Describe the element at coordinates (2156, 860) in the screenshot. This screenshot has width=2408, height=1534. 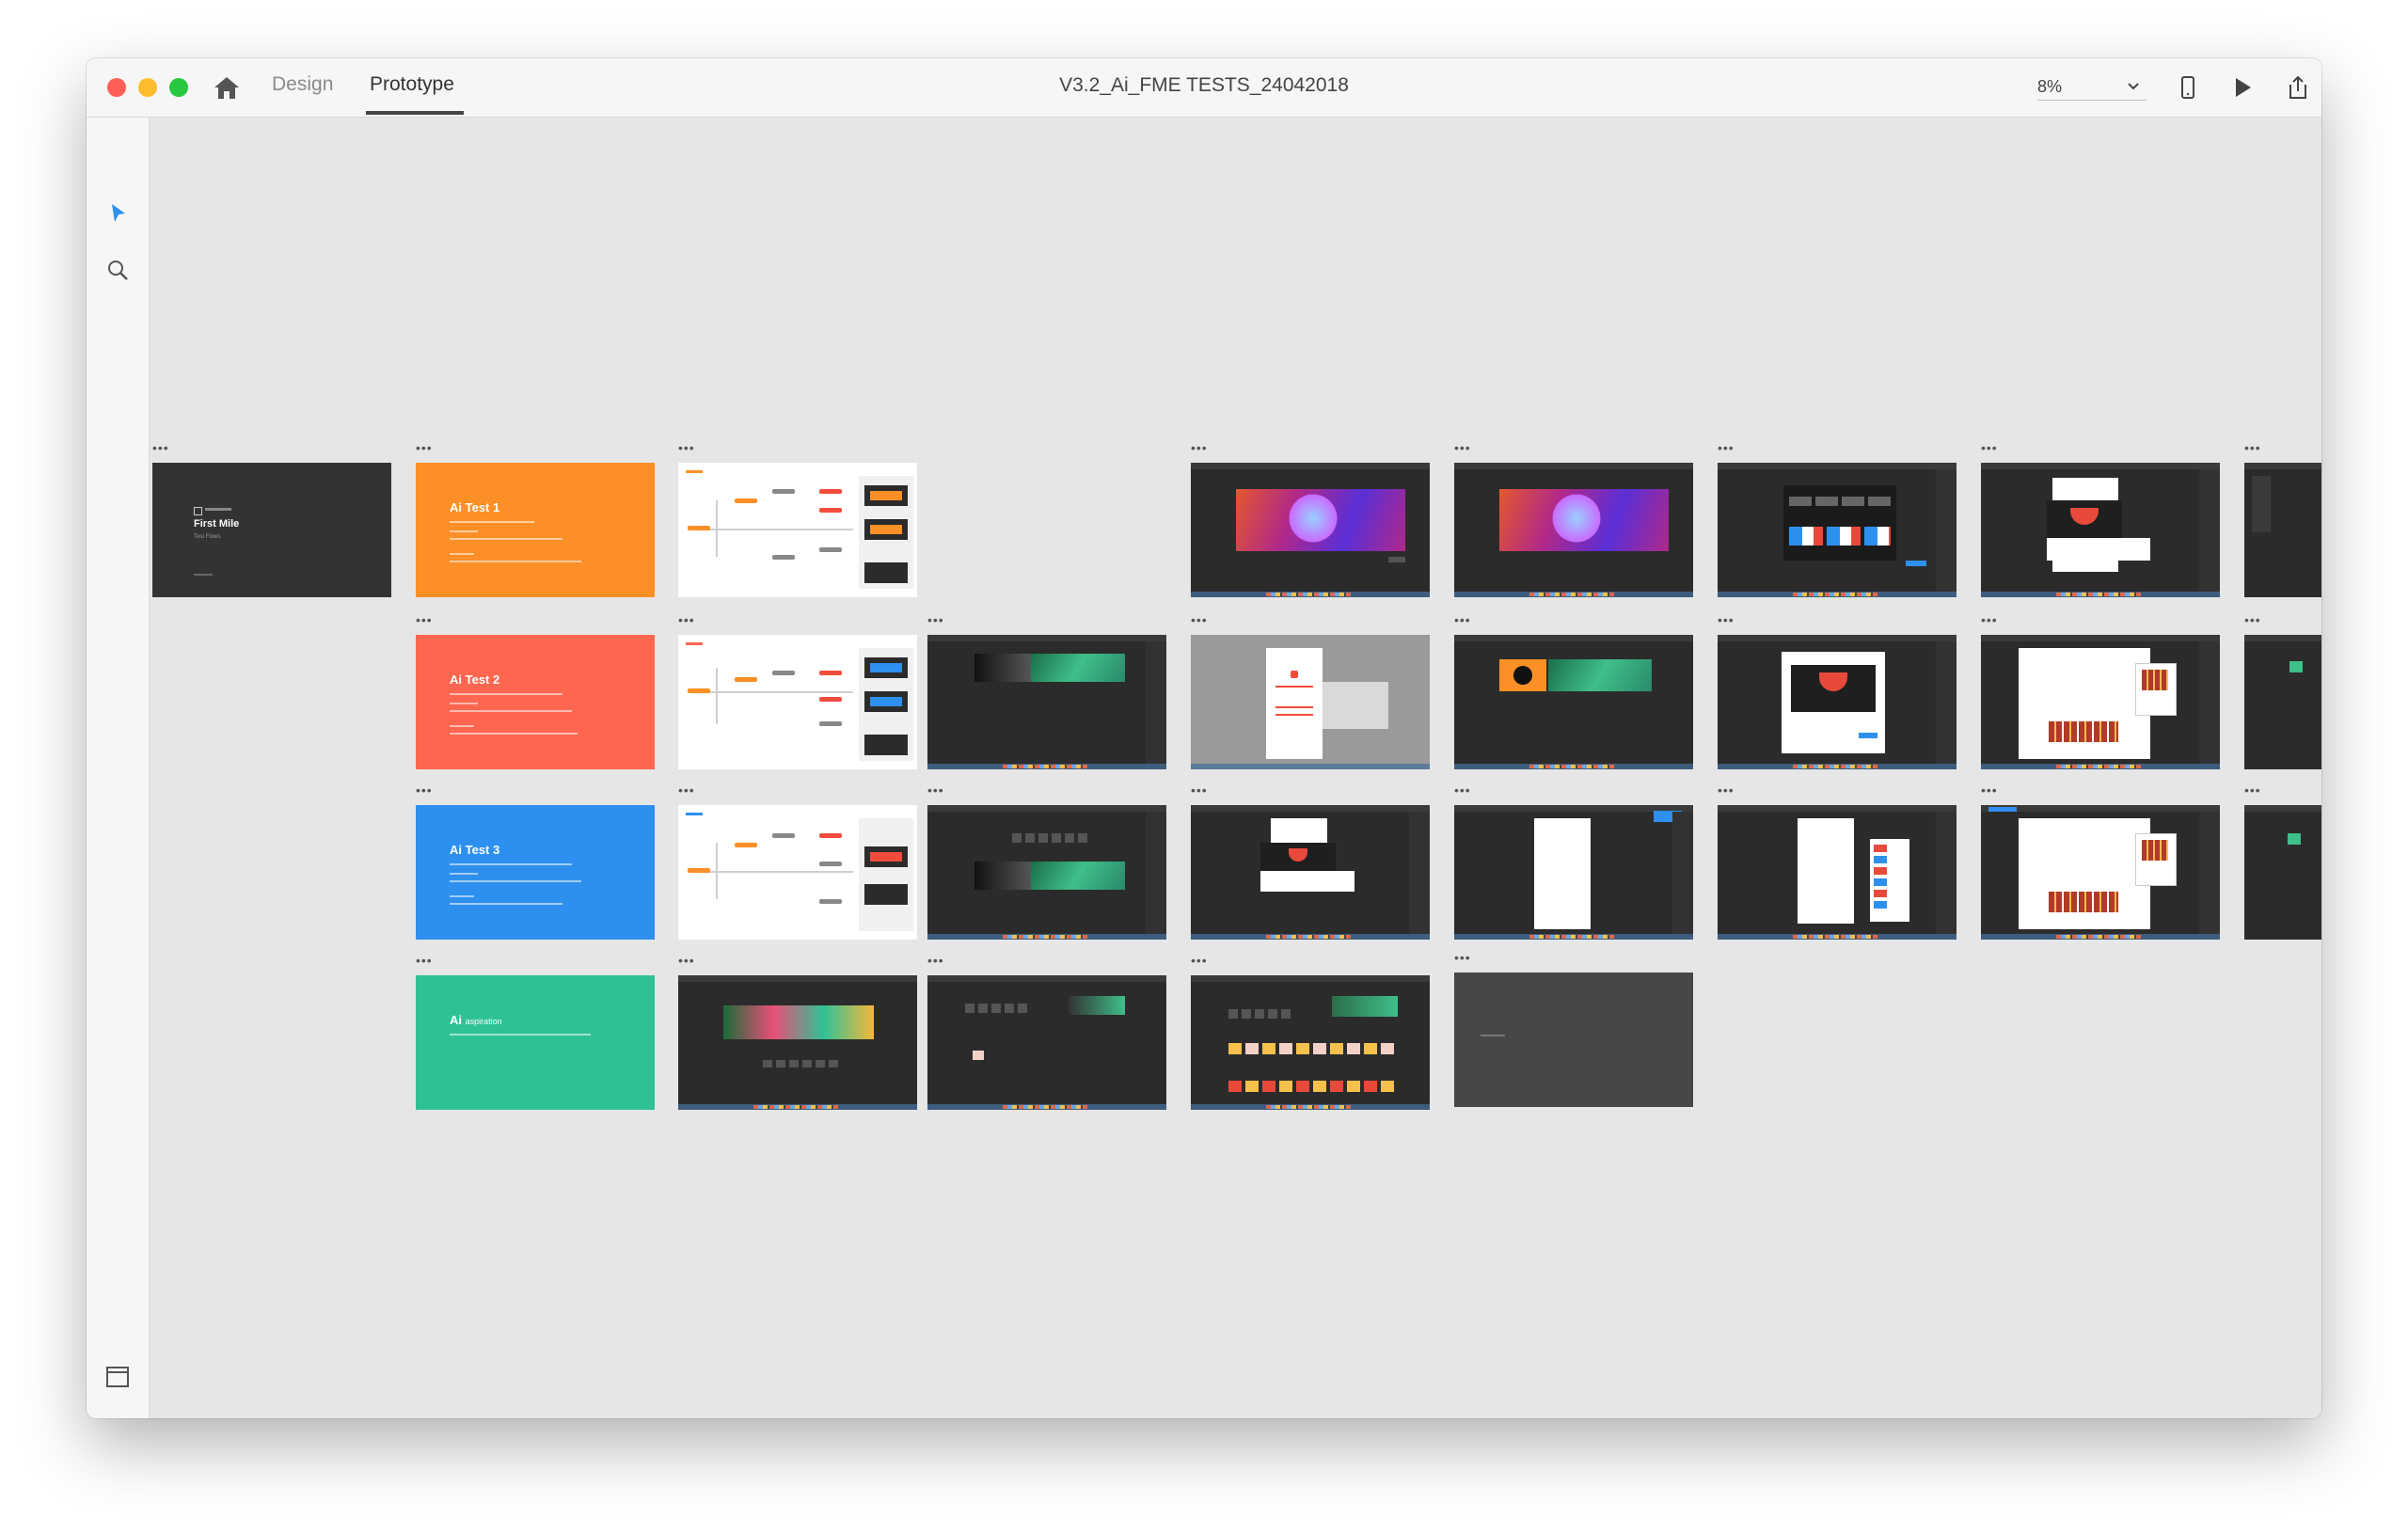
I see `asset-panel` at that location.